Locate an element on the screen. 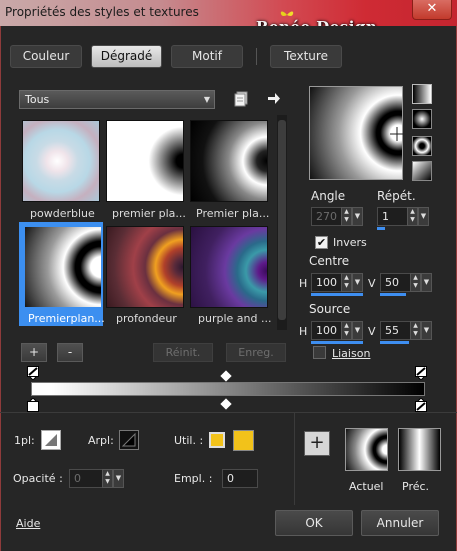  user-label: Util. : is located at coordinates (189, 440).